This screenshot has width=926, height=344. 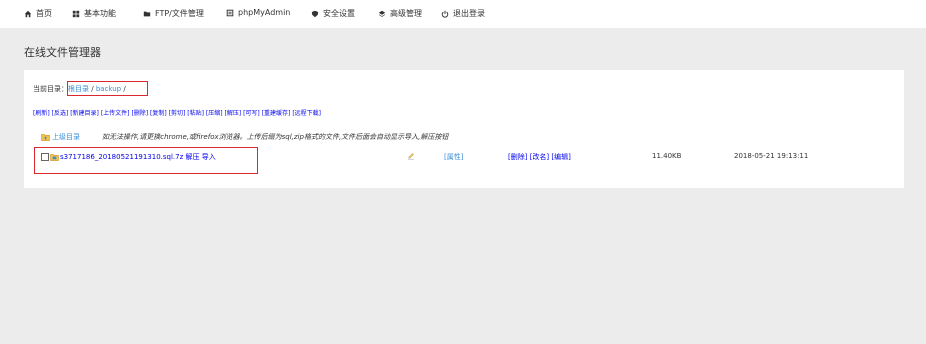 I want to click on highlight-box-file, so click(x=146, y=160).